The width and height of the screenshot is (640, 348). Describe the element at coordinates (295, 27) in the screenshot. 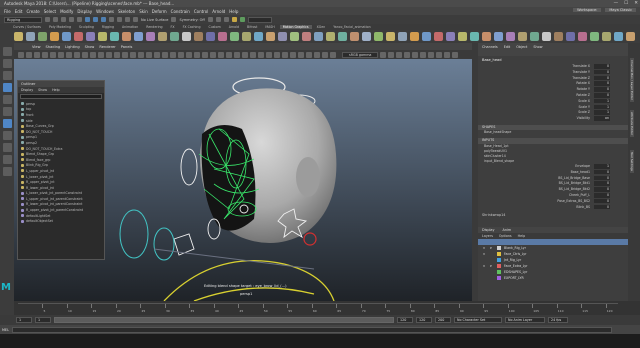

I see `shelf-tab-motion-graphics: Motion Graphics` at that location.